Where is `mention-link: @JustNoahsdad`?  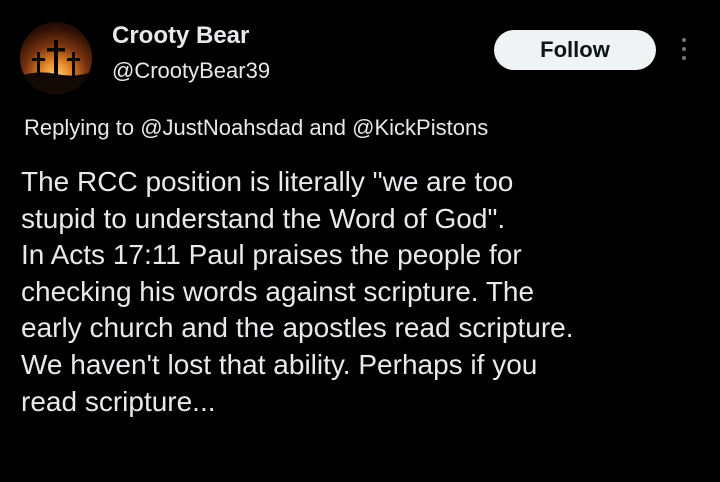 mention-link: @JustNoahsdad is located at coordinates (221, 127).